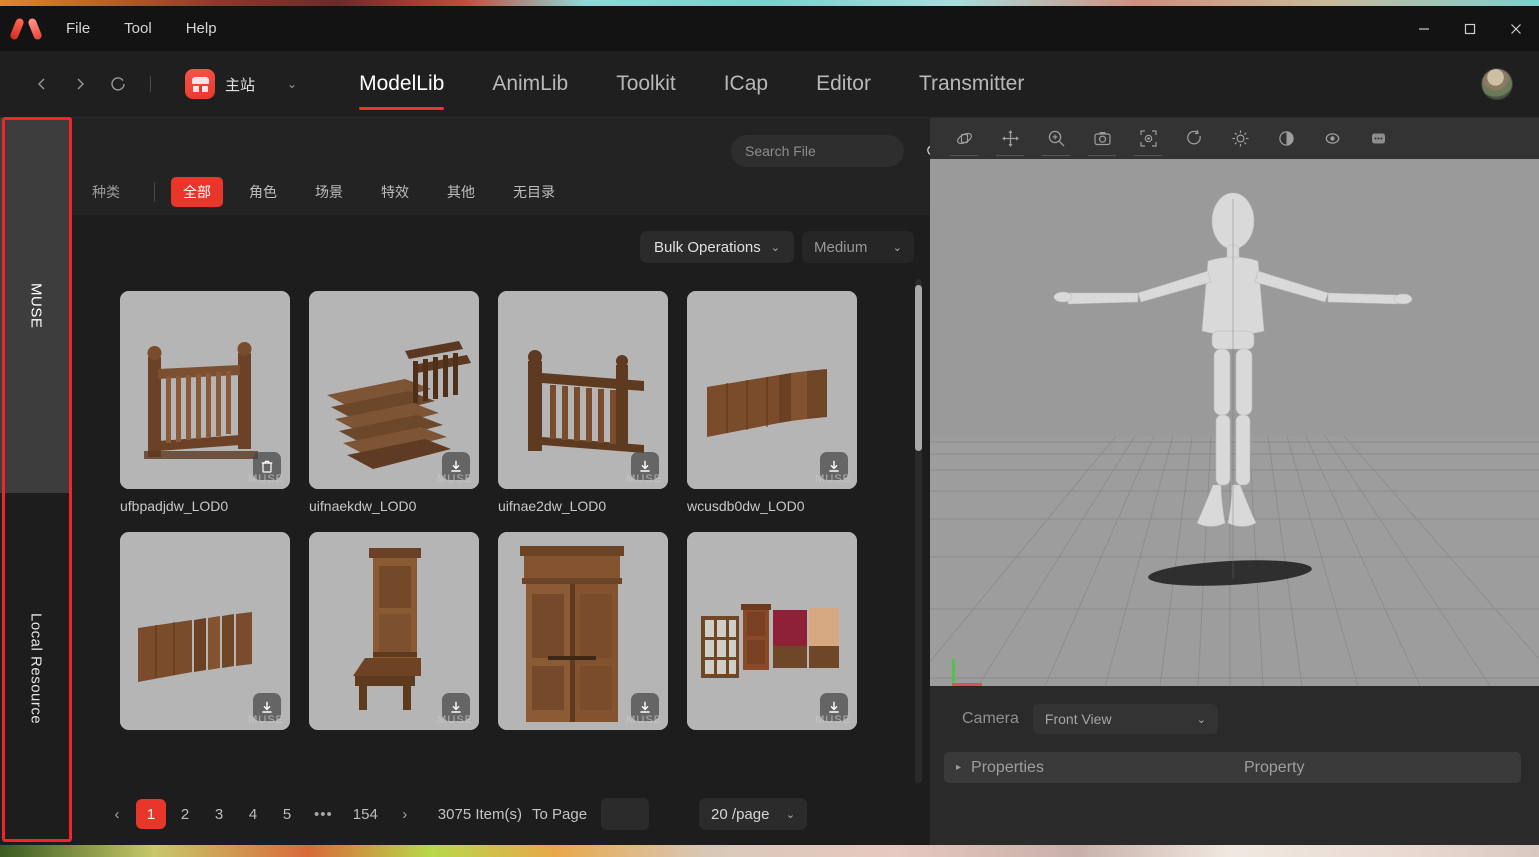  I want to click on app-logo-icon, so click(26, 28).